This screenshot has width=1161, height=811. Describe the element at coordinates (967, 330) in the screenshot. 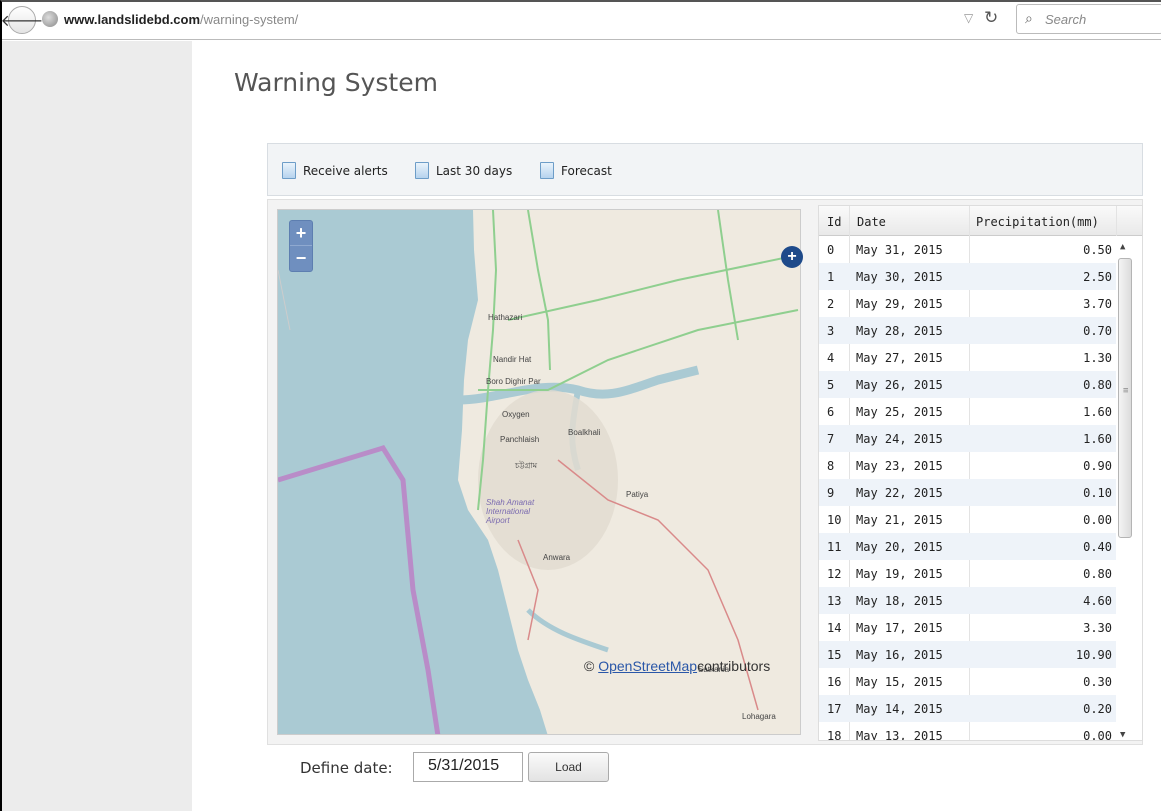

I see `table-row: 3 May 28, 2015 0.70` at that location.